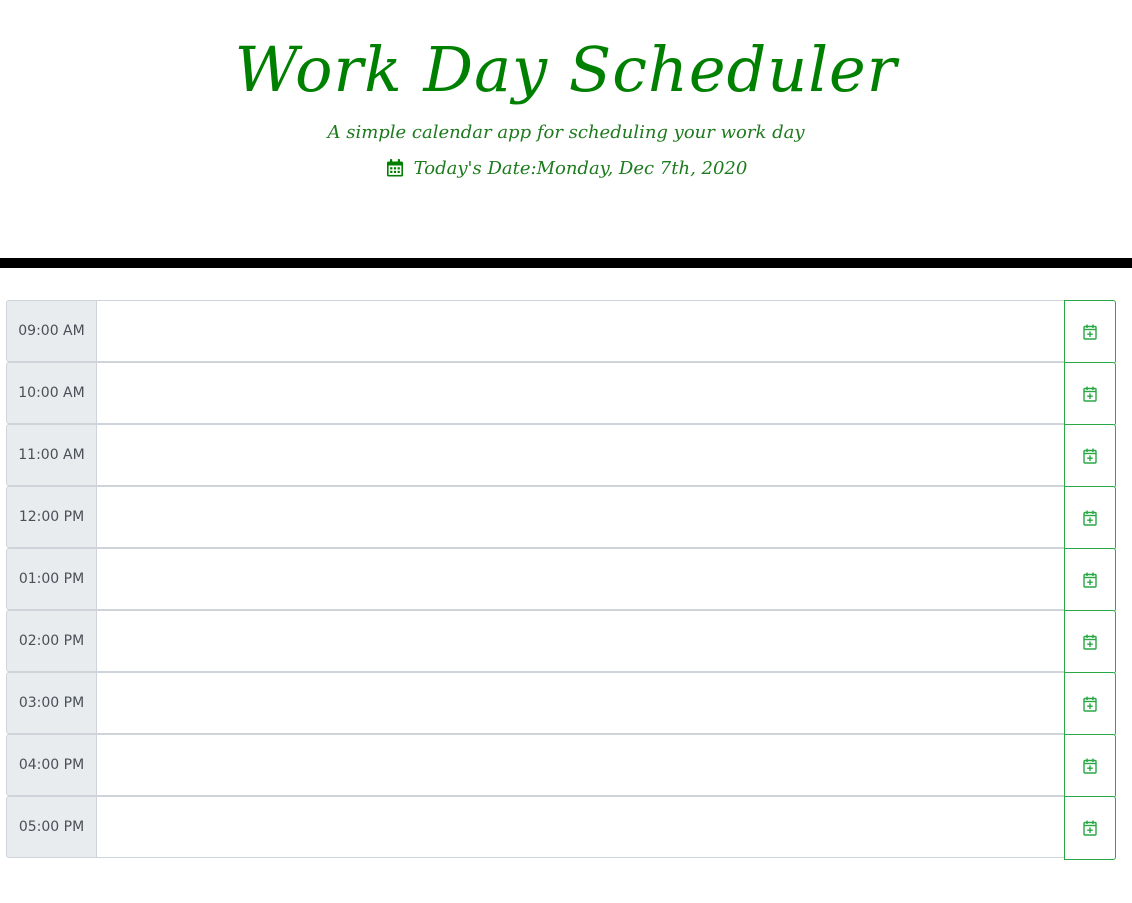 This screenshot has height=903, width=1132. I want to click on time-block-row: 09:00 AM, so click(561, 332).